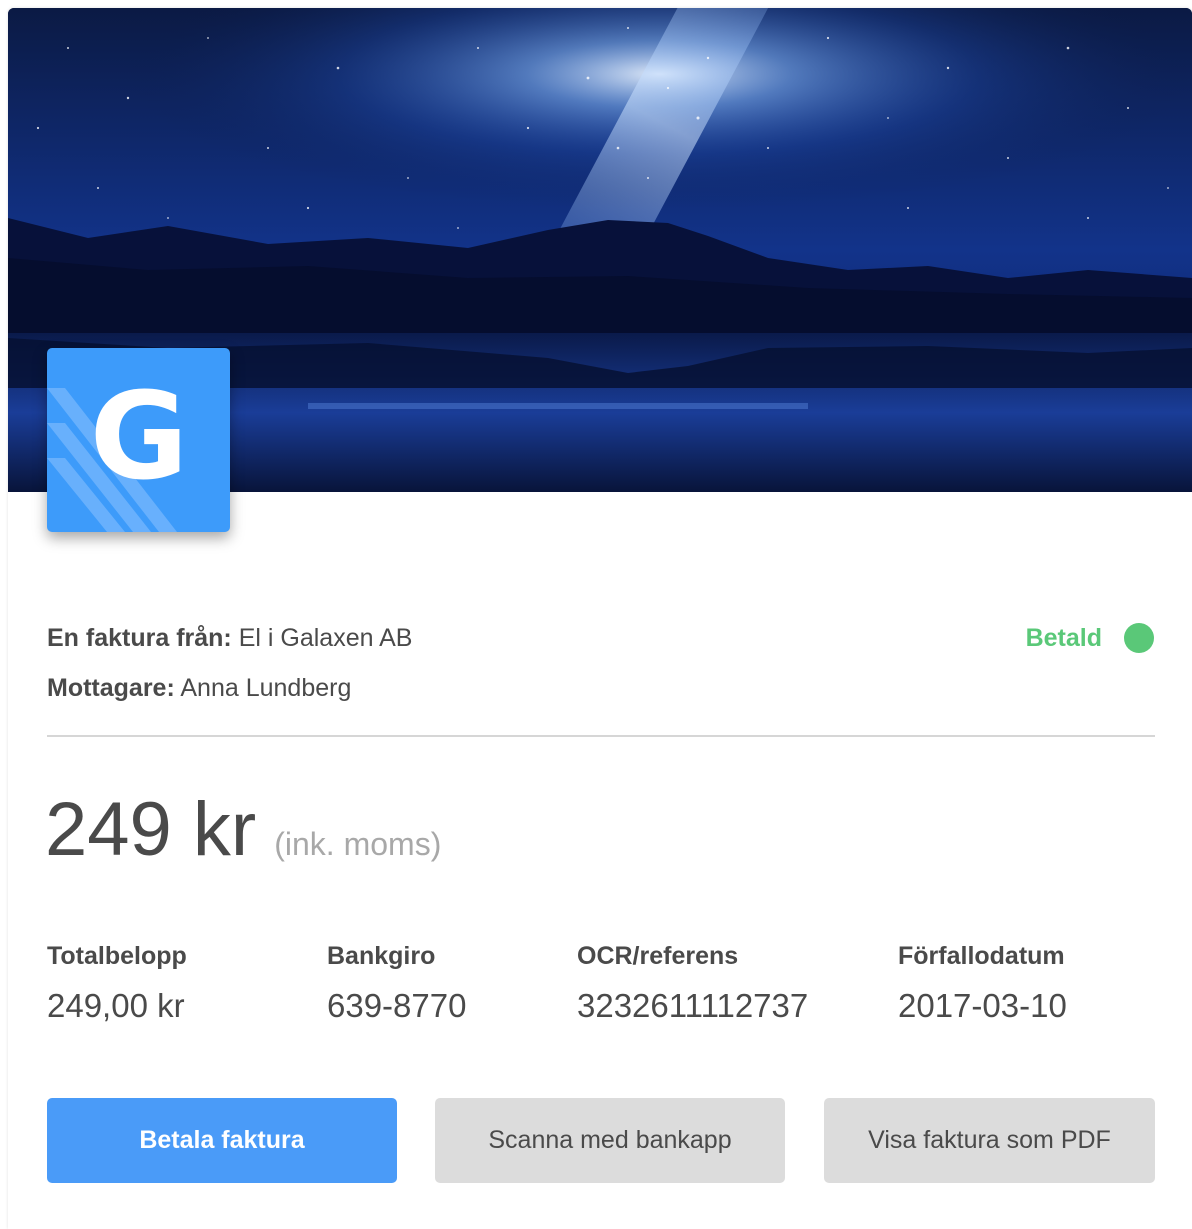  What do you see at coordinates (1063, 637) in the screenshot?
I see `status-label: Betald` at bounding box center [1063, 637].